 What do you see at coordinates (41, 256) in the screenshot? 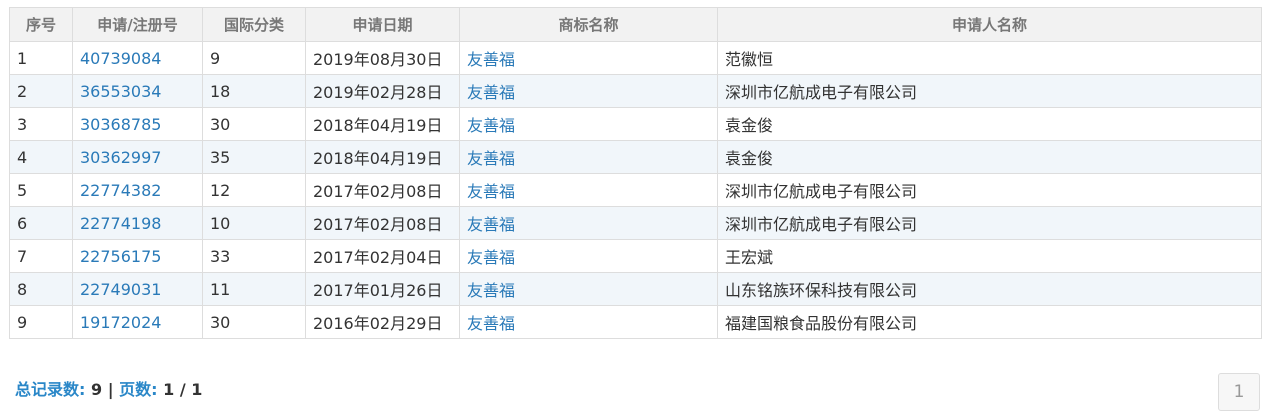
I see `cell-serial: 7` at bounding box center [41, 256].